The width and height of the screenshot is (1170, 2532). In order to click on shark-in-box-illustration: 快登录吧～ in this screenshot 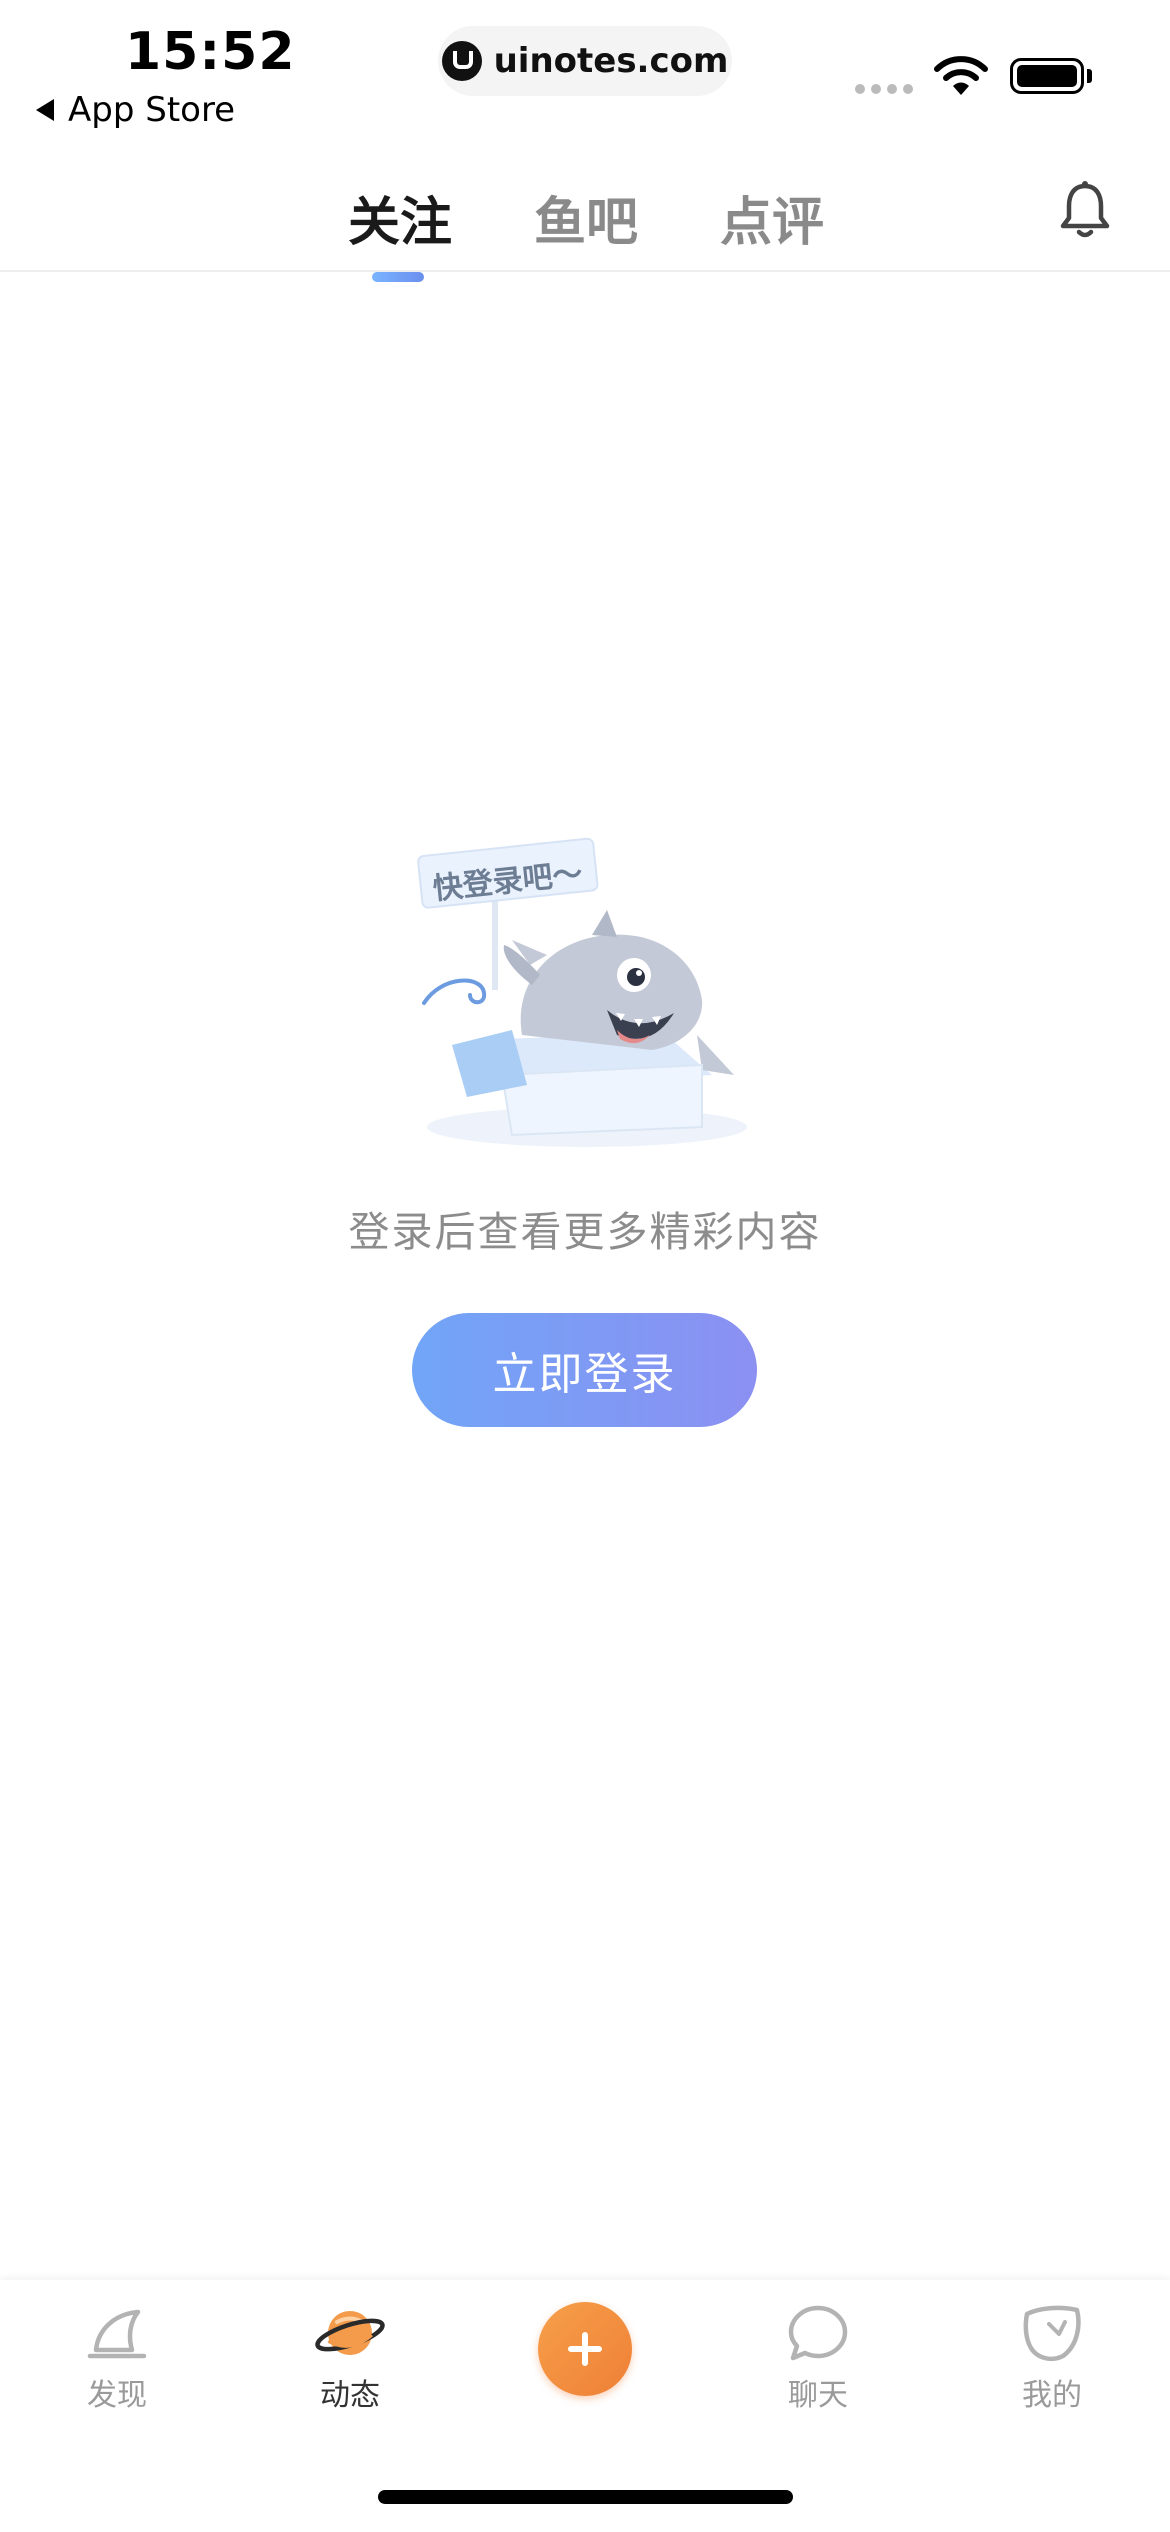, I will do `click(582, 992)`.